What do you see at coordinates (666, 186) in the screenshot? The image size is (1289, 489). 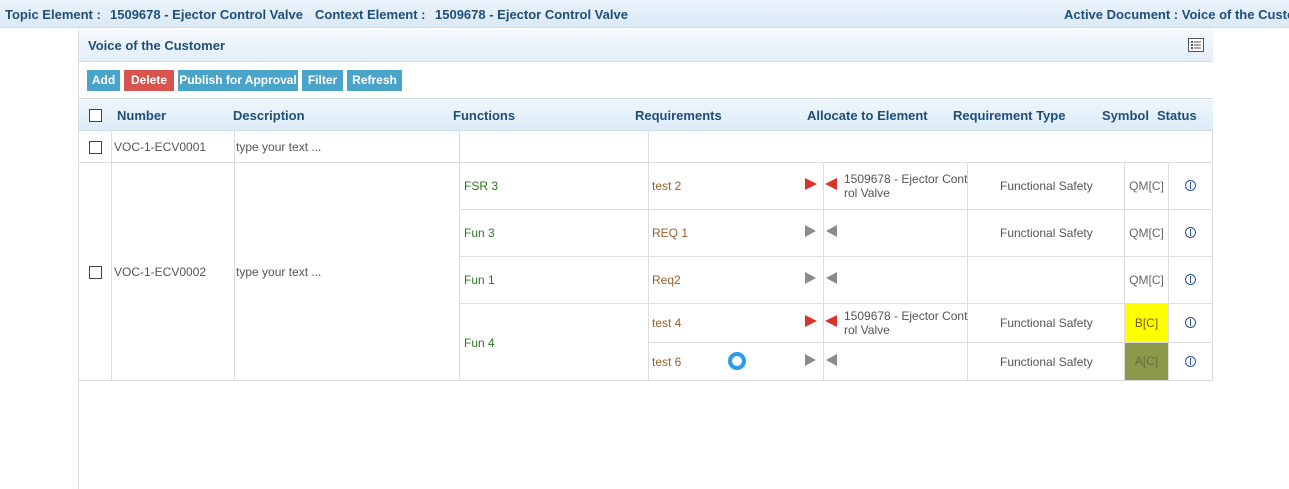 I see `requirement-item: test 2` at bounding box center [666, 186].